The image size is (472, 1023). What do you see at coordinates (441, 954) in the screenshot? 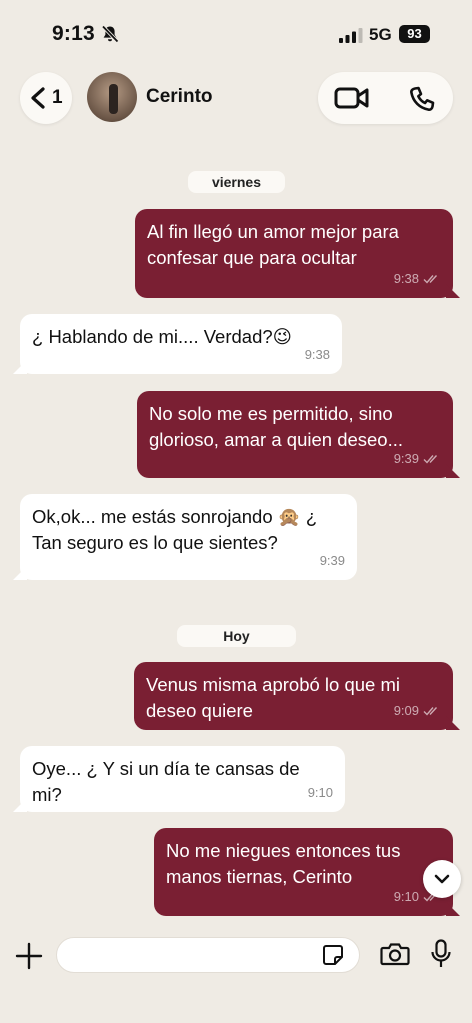
I see `microphone-icon` at bounding box center [441, 954].